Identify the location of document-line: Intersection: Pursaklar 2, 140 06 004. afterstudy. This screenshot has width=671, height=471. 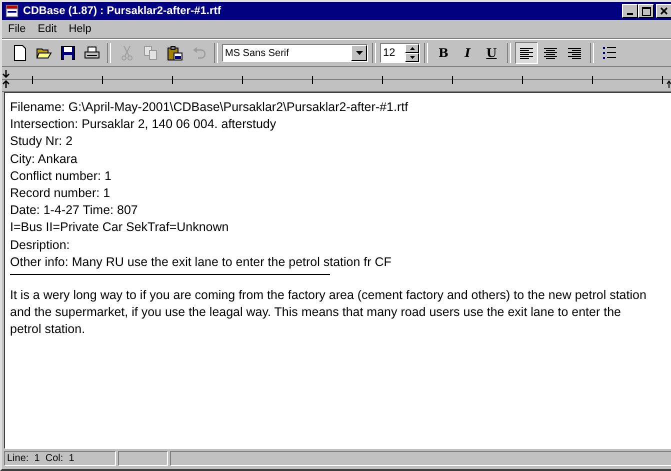
(144, 125).